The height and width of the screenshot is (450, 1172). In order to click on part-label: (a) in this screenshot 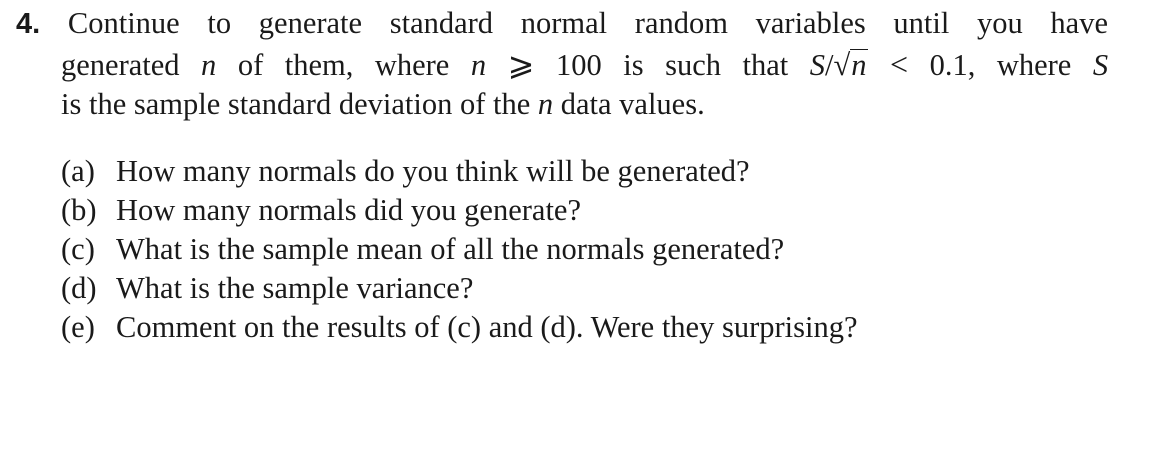, I will do `click(78, 171)`.